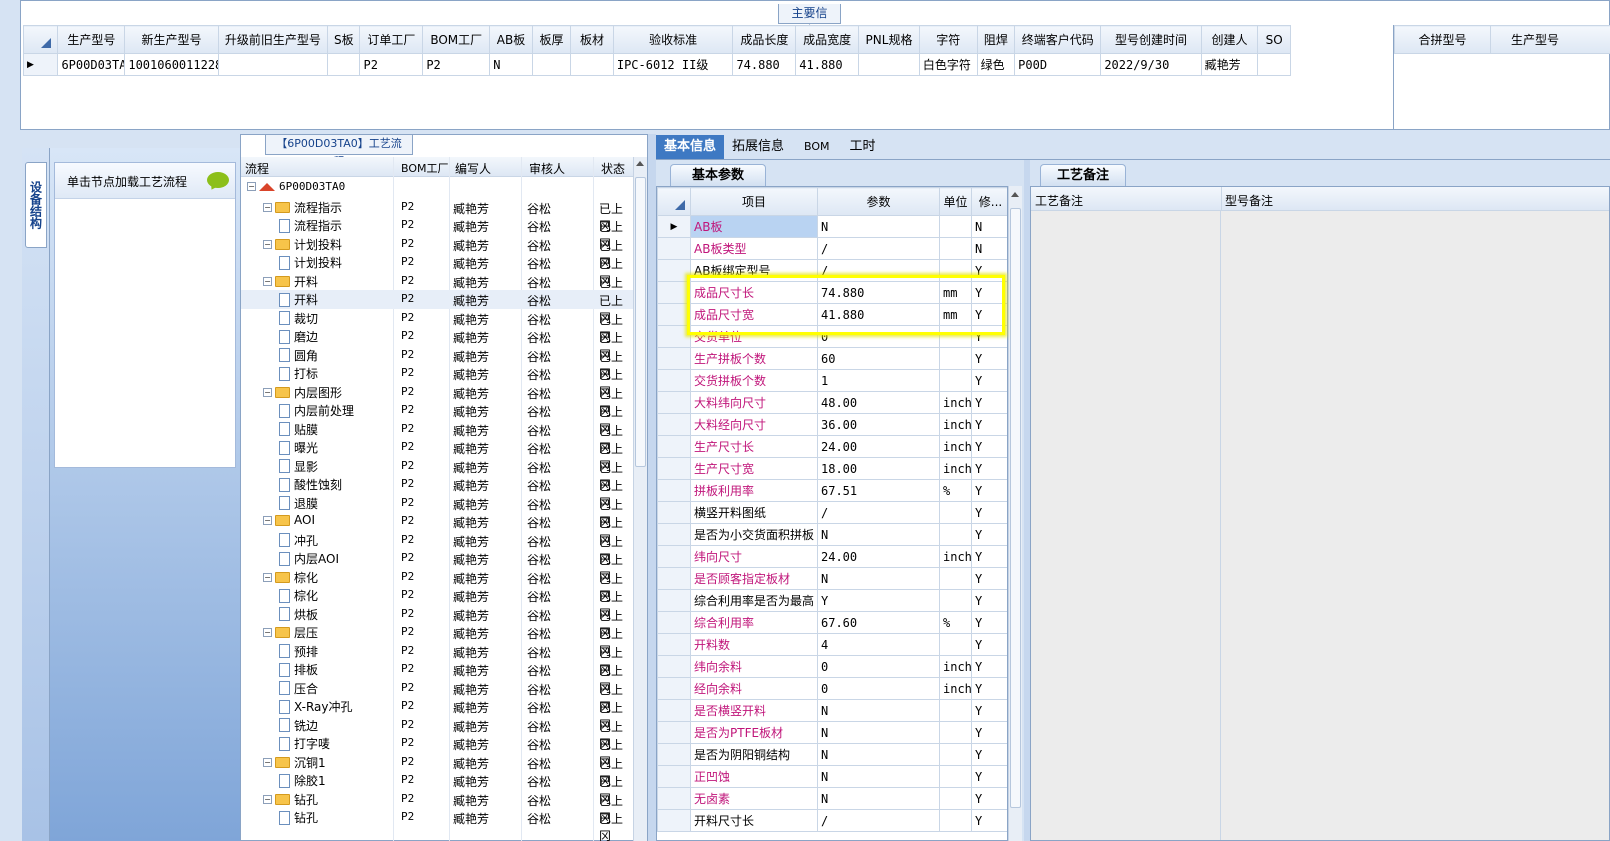  What do you see at coordinates (1229, 64) in the screenshot?
I see `main-cell-17: 臧艳芳` at bounding box center [1229, 64].